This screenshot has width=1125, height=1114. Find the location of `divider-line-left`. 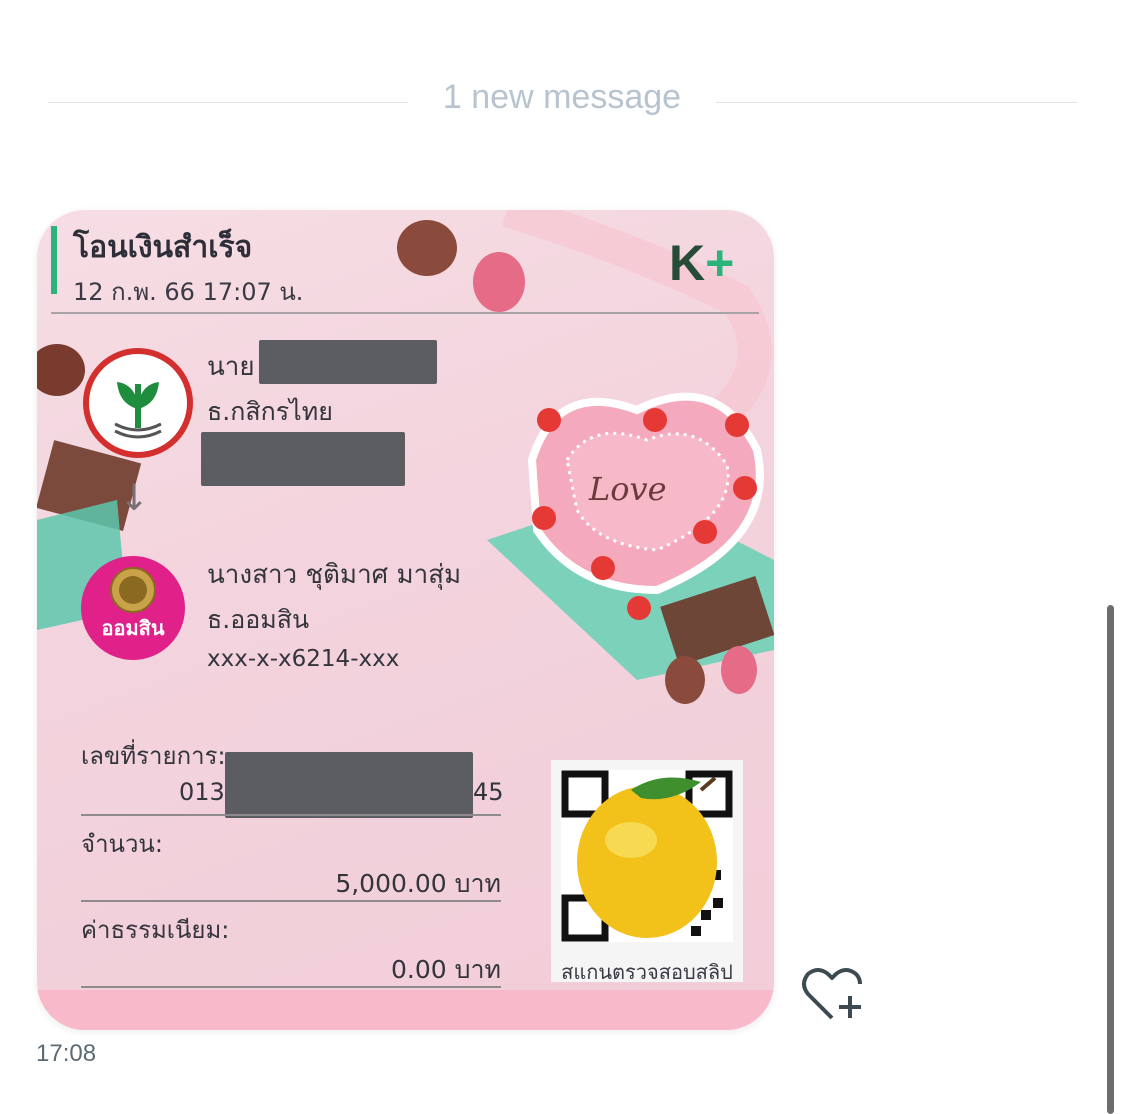

divider-line-left is located at coordinates (228, 102).